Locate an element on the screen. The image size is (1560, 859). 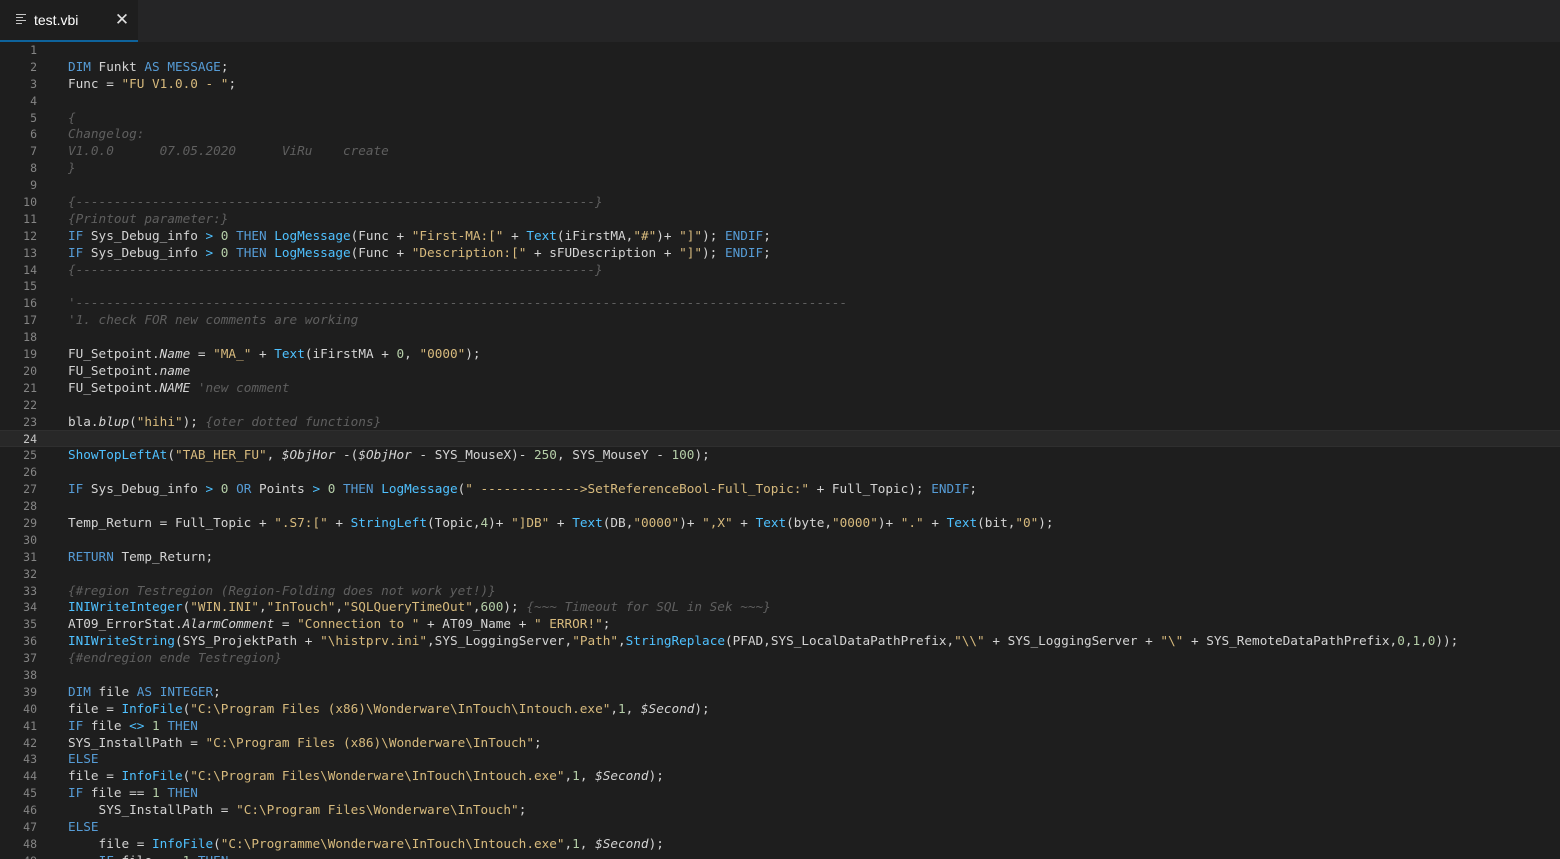
code-token: (iFirstMA, is located at coordinates (595, 235).